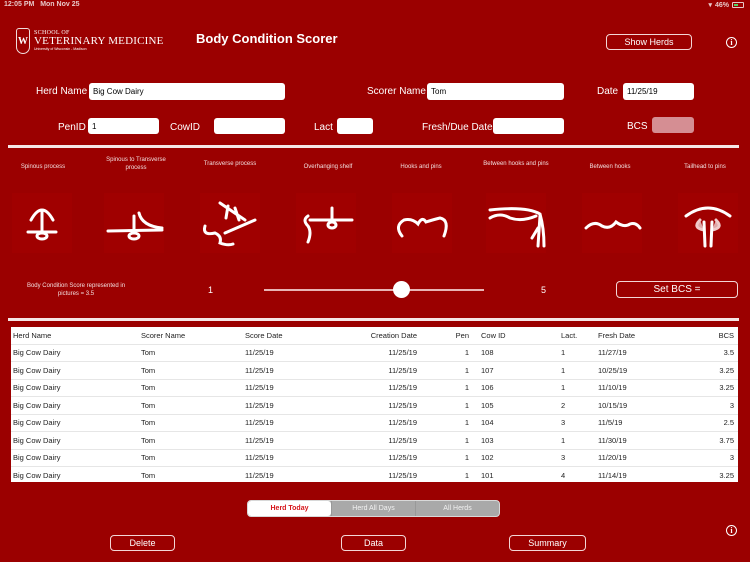 The image size is (750, 562). I want to click on picture-label-between-hooks-and-pins: Between hooks and pins, so click(516, 164).